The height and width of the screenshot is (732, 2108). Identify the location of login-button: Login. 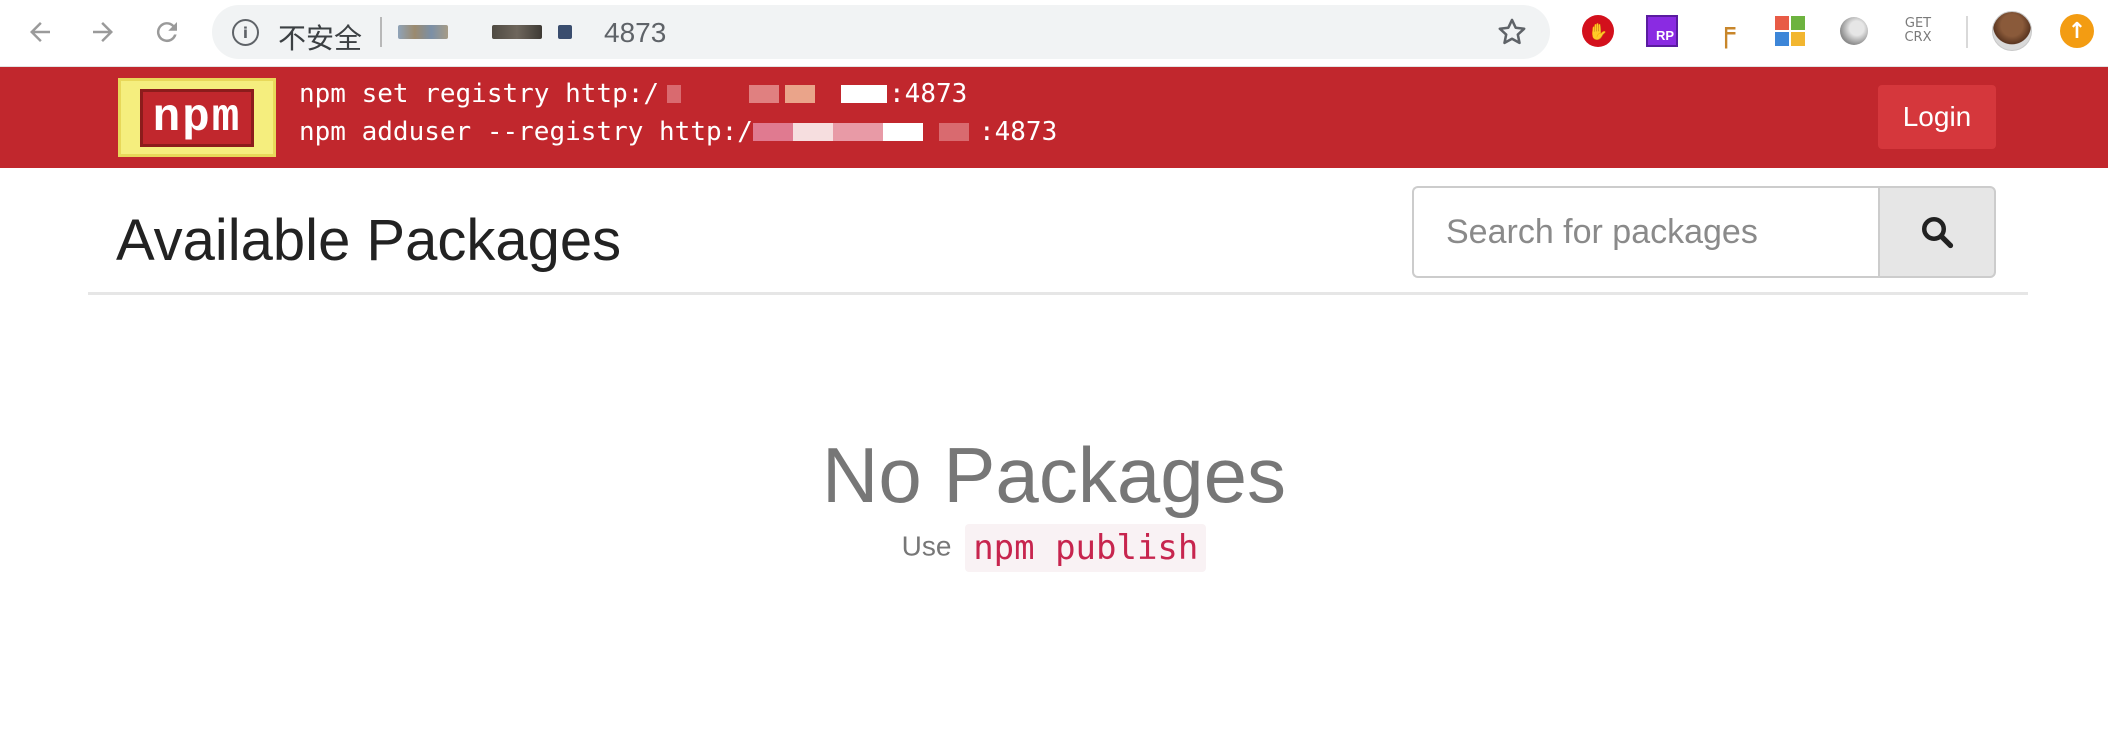
(1937, 117).